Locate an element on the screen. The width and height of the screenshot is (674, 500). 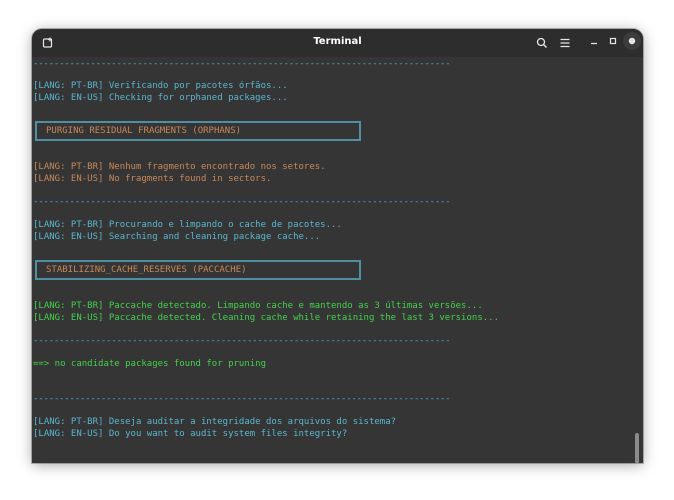
maximize-button is located at coordinates (613, 41).